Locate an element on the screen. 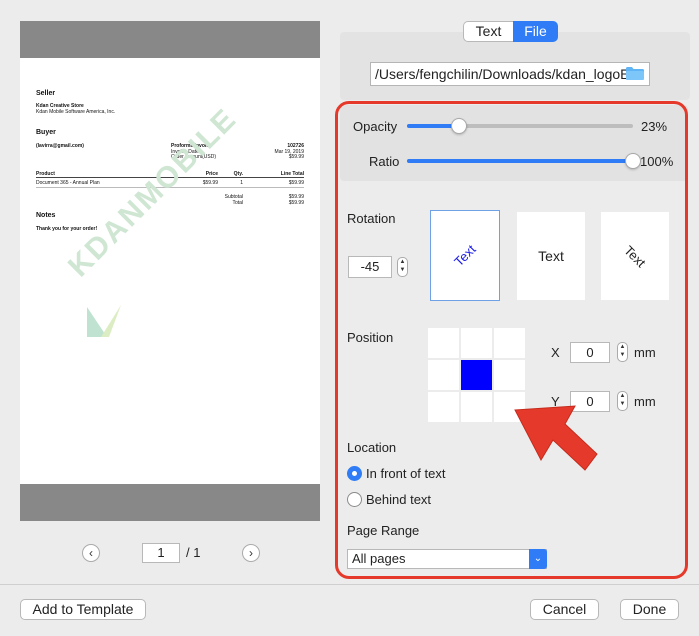 Image resolution: width=699 pixels, height=636 pixels. chevron-right-icon: › is located at coordinates (251, 553).